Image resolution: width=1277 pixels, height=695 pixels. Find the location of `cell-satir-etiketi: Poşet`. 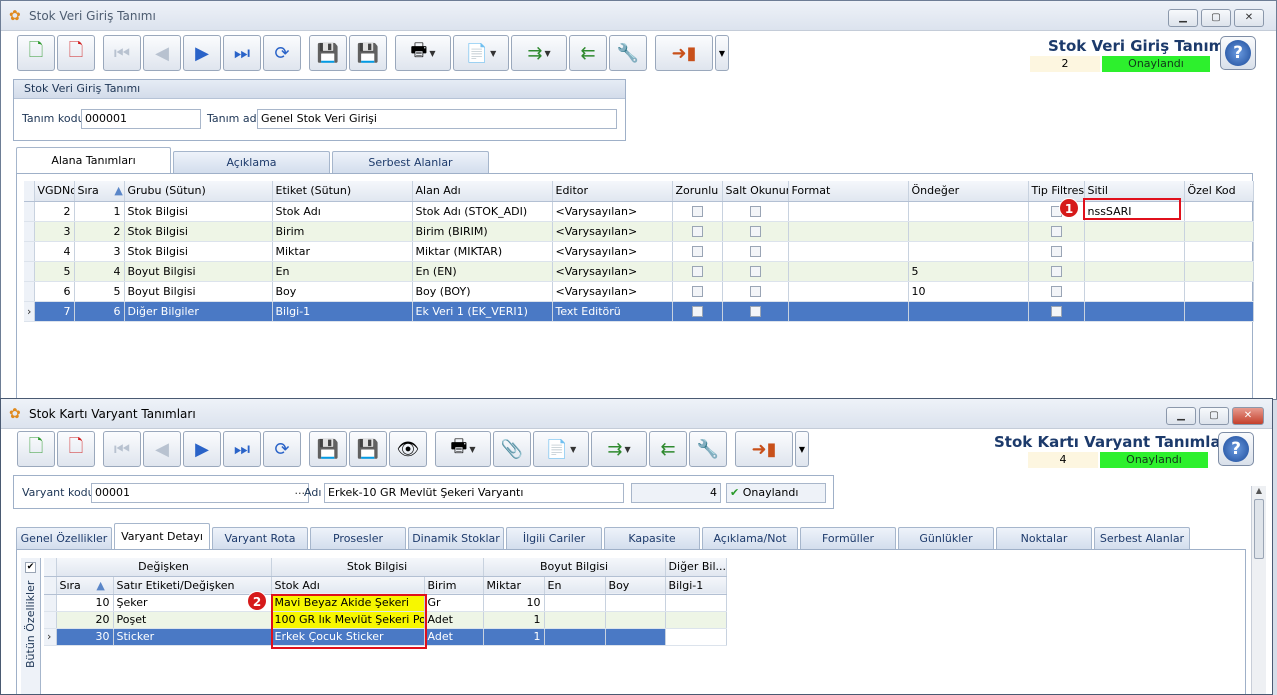

cell-satir-etiketi: Poşet is located at coordinates (192, 620).